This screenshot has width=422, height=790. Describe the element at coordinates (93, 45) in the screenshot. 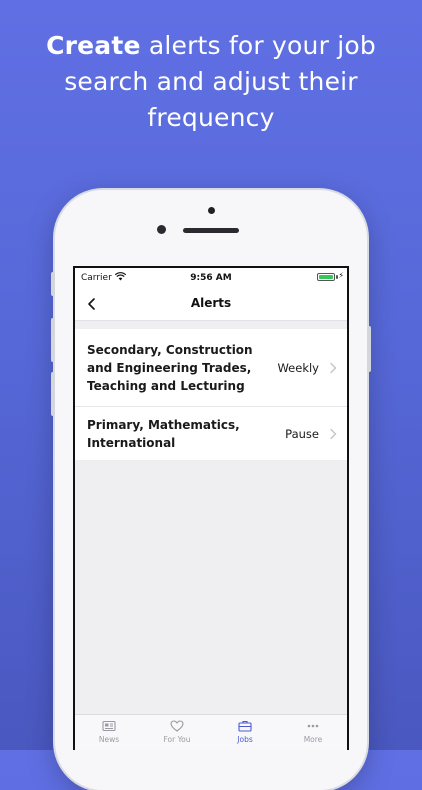

I see `headline-bold: Create` at that location.